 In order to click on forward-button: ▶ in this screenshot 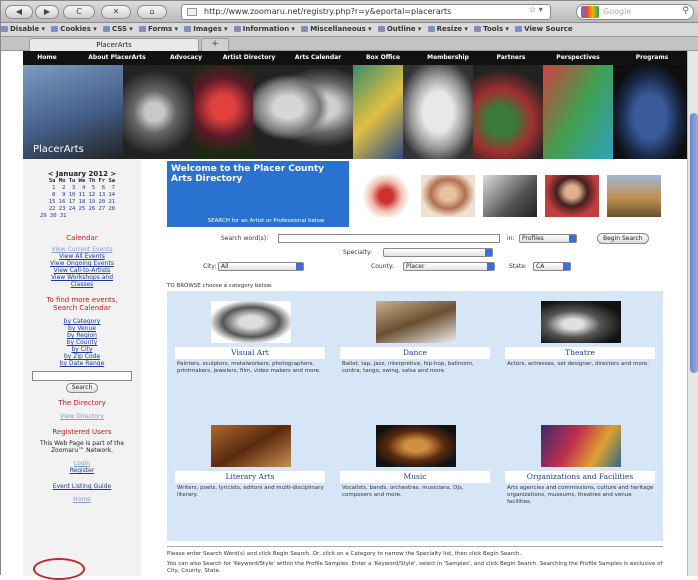, I will do `click(47, 12)`.